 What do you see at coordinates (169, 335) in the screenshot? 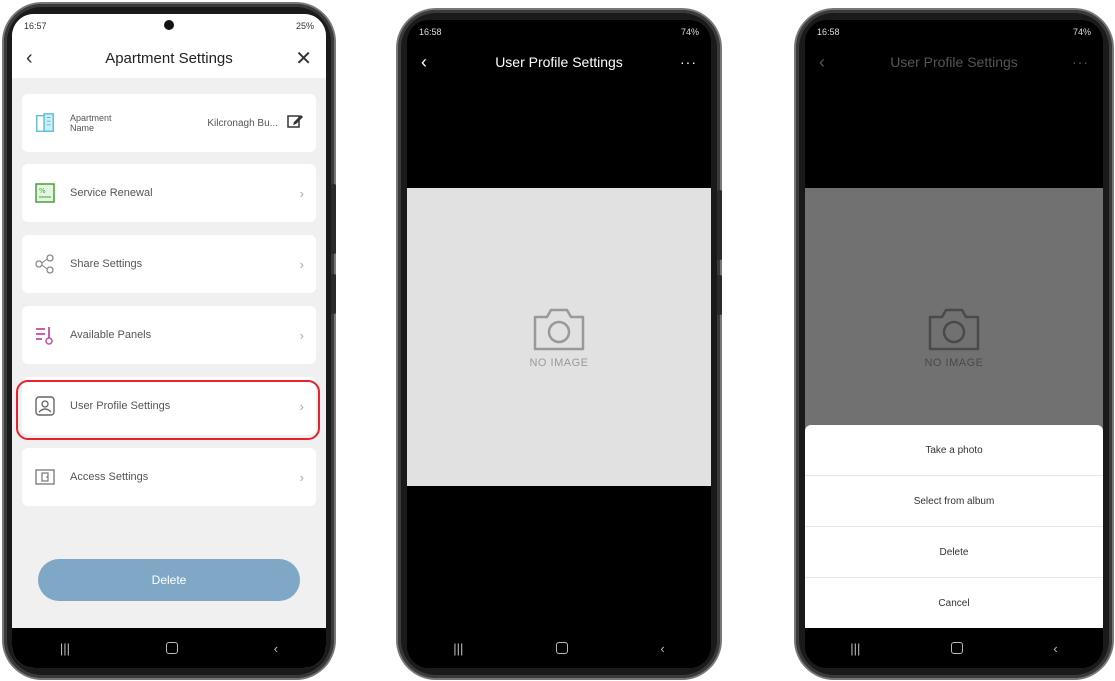
I see `available-panels-row: Available Panels ›` at bounding box center [169, 335].